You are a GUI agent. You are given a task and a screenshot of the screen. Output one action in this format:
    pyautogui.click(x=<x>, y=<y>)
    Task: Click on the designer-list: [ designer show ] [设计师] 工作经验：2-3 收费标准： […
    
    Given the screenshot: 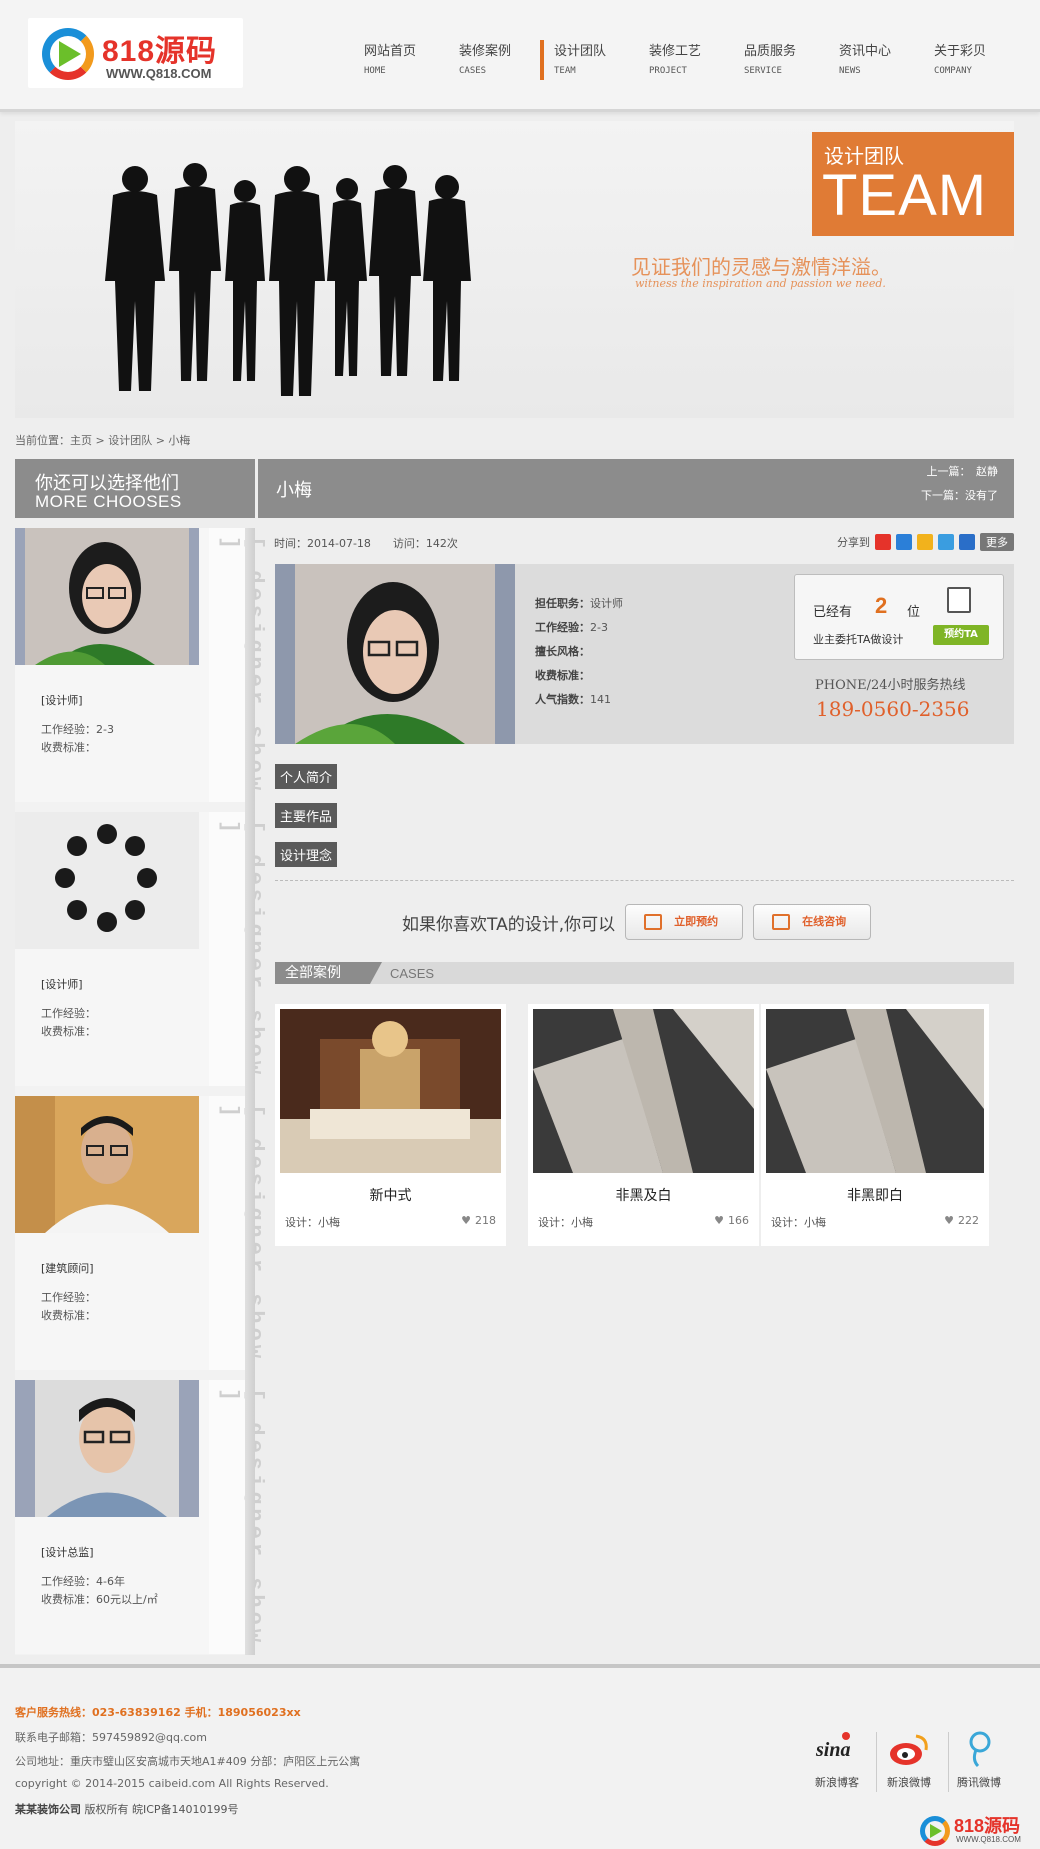 What is the action you would take?
    pyautogui.click(x=141, y=1091)
    